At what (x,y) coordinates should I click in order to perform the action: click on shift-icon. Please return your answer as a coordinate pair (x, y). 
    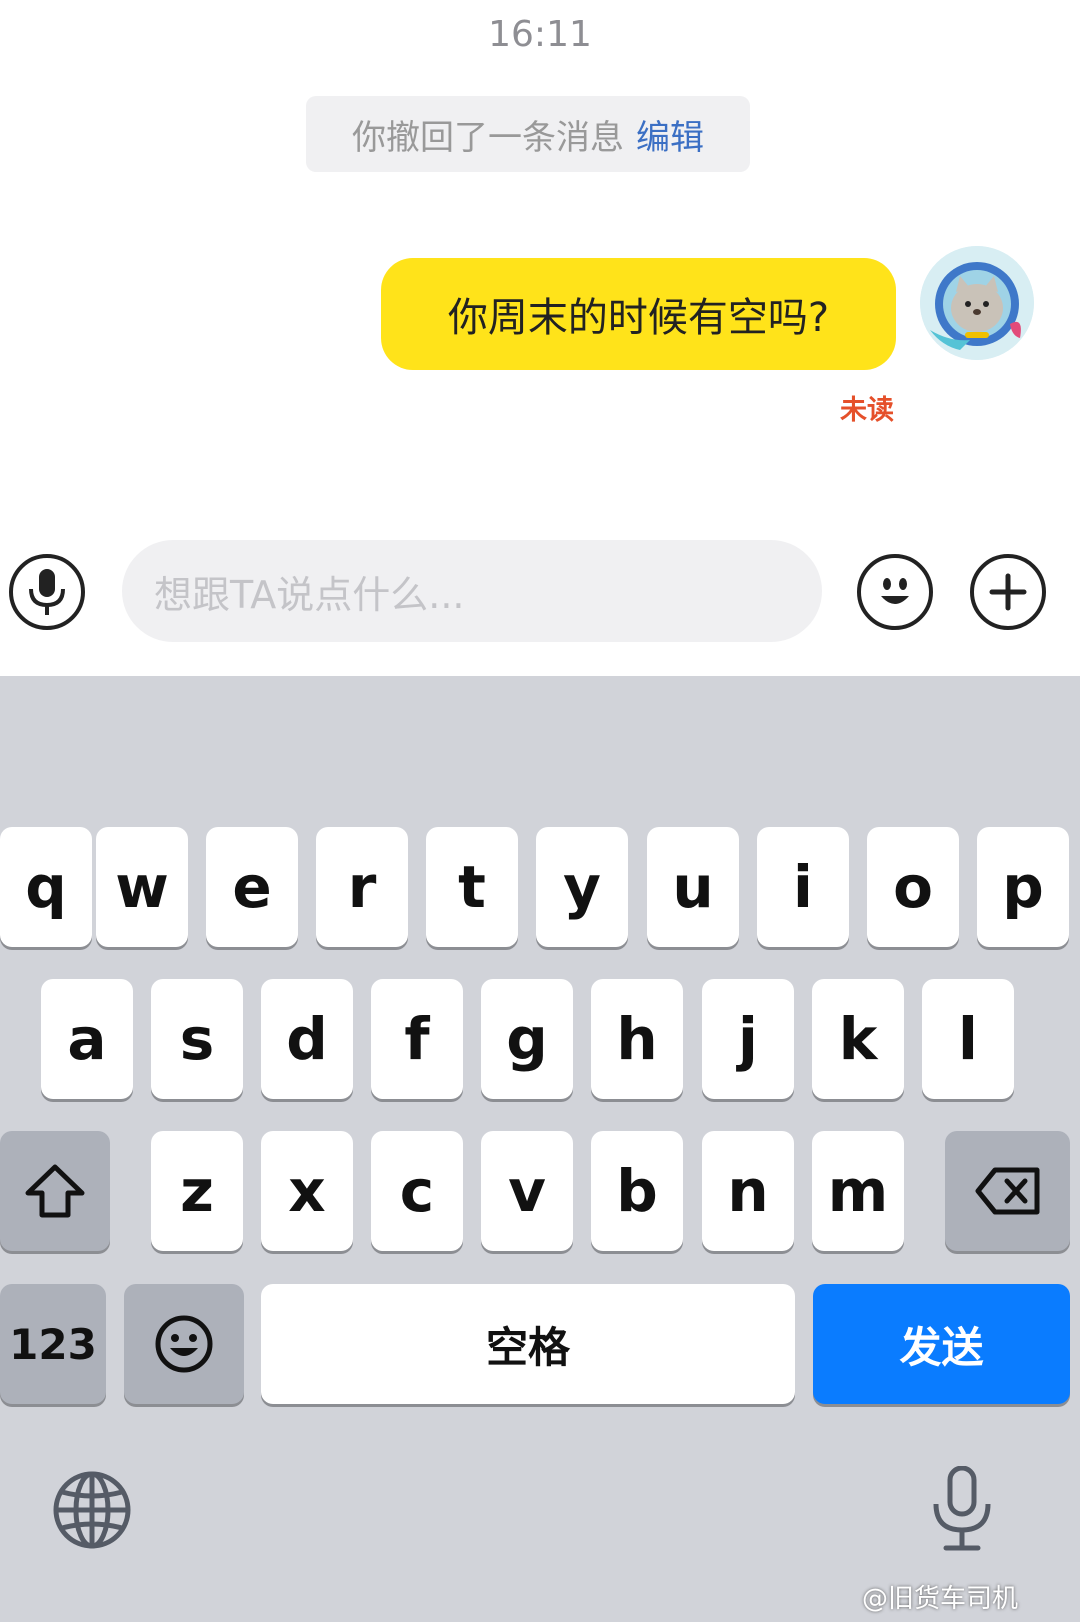
    Looking at the image, I should click on (55, 1191).